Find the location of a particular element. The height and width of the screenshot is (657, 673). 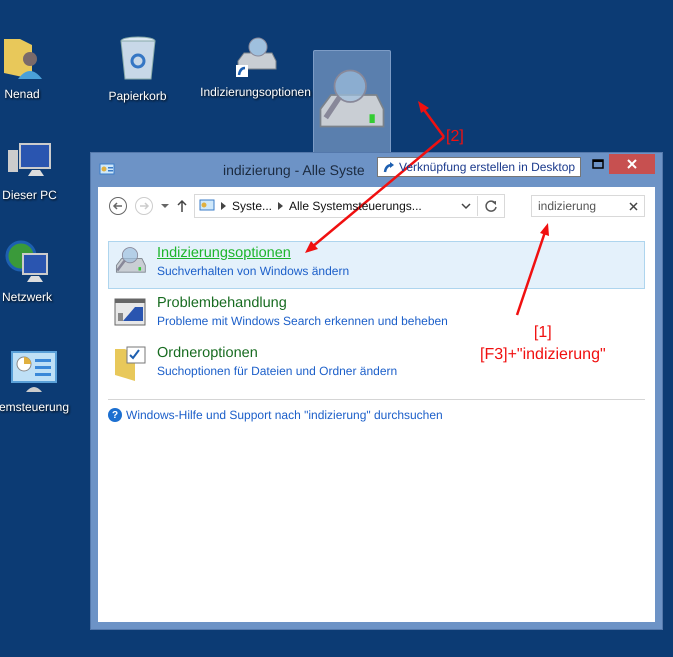

desktop-icon-label: Papierkorb is located at coordinates (137, 96).